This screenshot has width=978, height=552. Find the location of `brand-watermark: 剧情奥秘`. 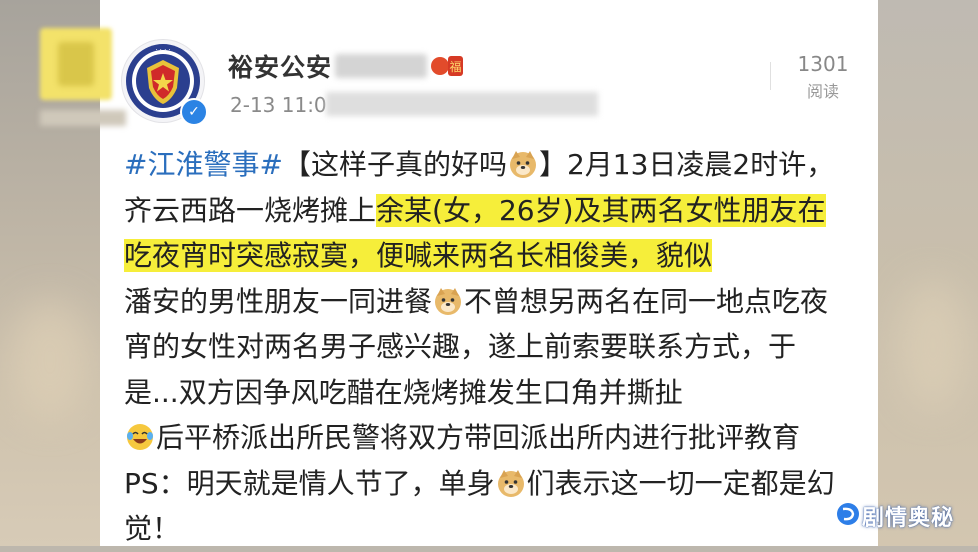

brand-watermark: 剧情奥秘 is located at coordinates (908, 518).